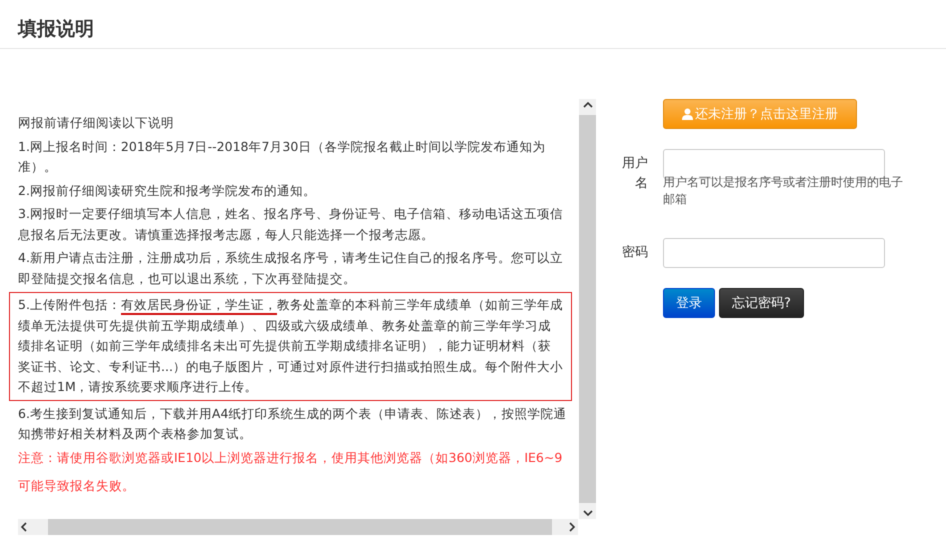 This screenshot has width=946, height=536. I want to click on intro-text: 网报前请仔细阅读以下说明, so click(96, 123).